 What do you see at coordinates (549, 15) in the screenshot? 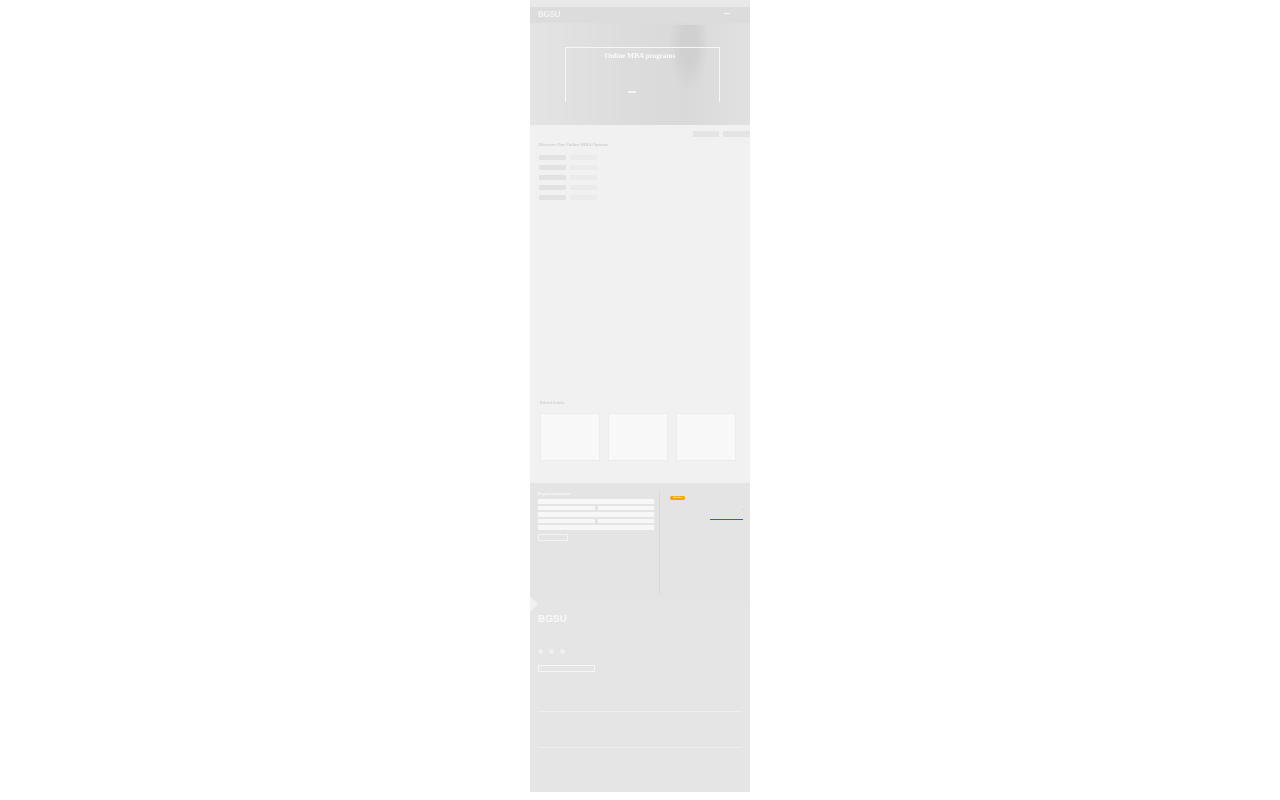
I see `bgsu-logo: BGSU` at bounding box center [549, 15].